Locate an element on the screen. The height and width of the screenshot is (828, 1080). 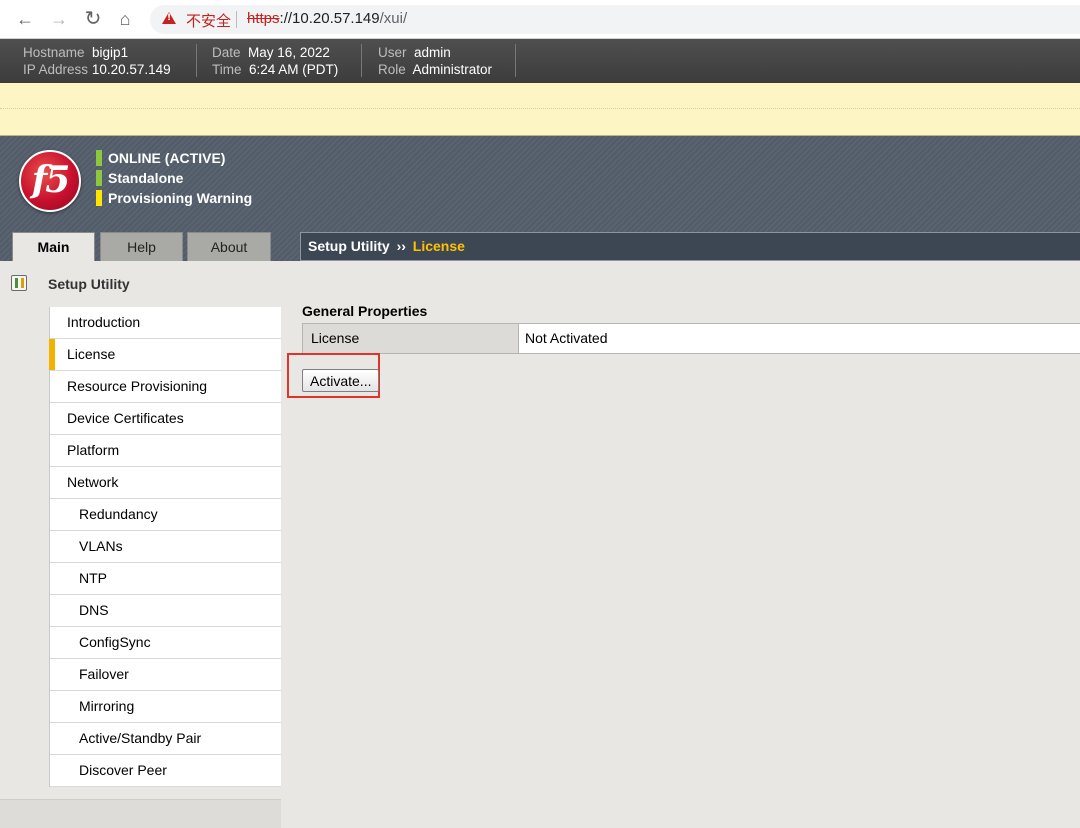
property-value: Not Activated is located at coordinates (566, 338).